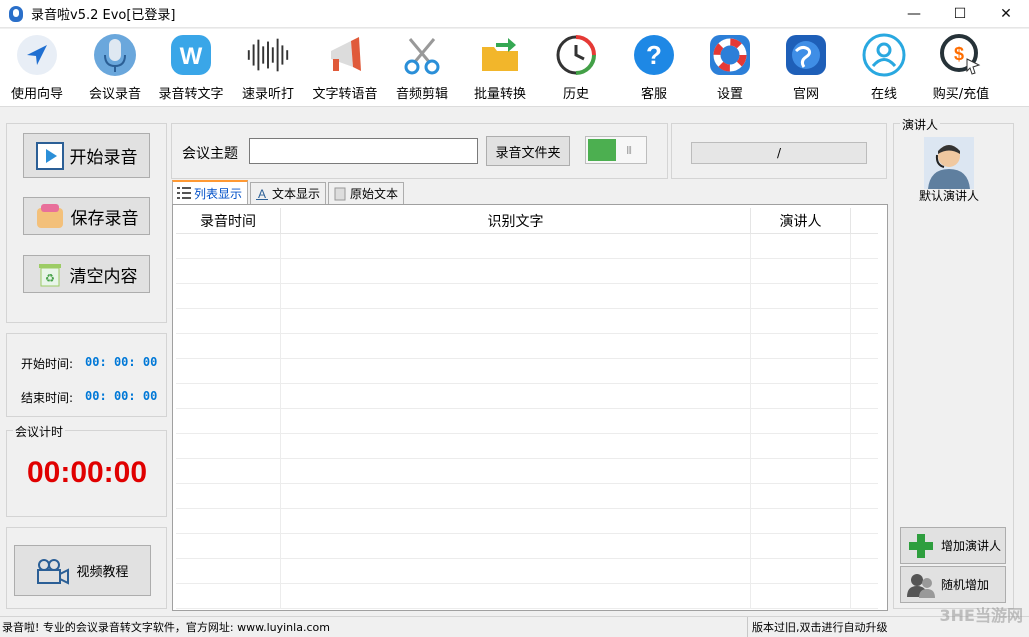 The image size is (1029, 637). Describe the element at coordinates (629, 149) in the screenshot. I see `toggle-grip-icon: |||` at that location.